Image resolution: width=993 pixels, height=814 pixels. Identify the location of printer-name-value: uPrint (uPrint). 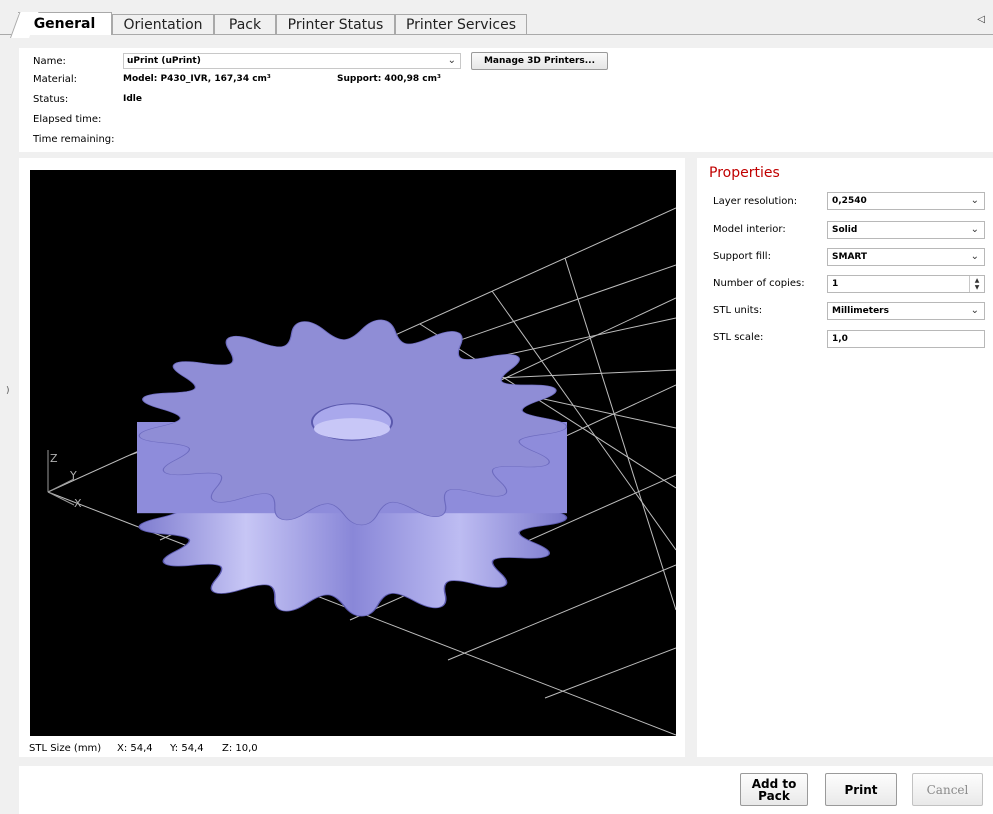
(164, 61).